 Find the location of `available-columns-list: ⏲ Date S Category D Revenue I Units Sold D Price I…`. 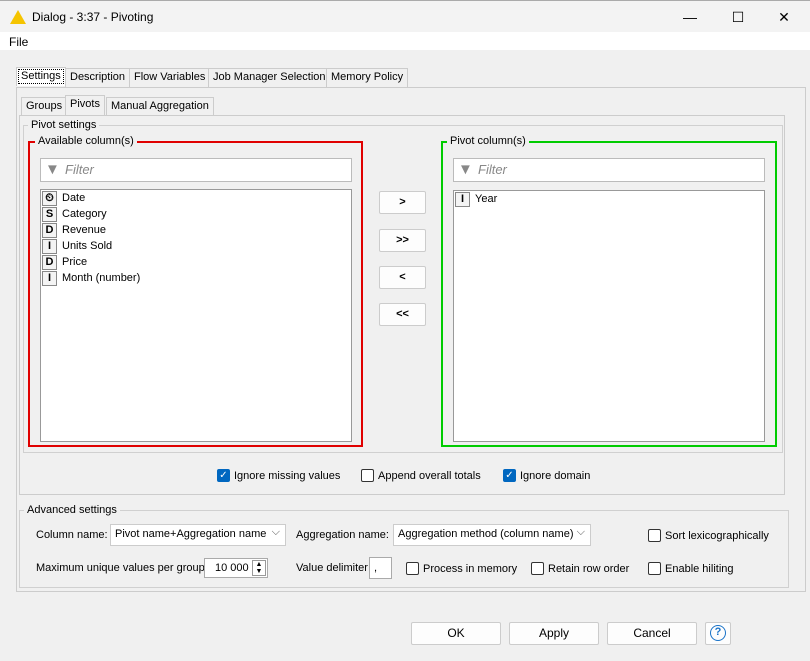

available-columns-list: ⏲ Date S Category D Revenue I Units Sold D Price I… is located at coordinates (196, 315).